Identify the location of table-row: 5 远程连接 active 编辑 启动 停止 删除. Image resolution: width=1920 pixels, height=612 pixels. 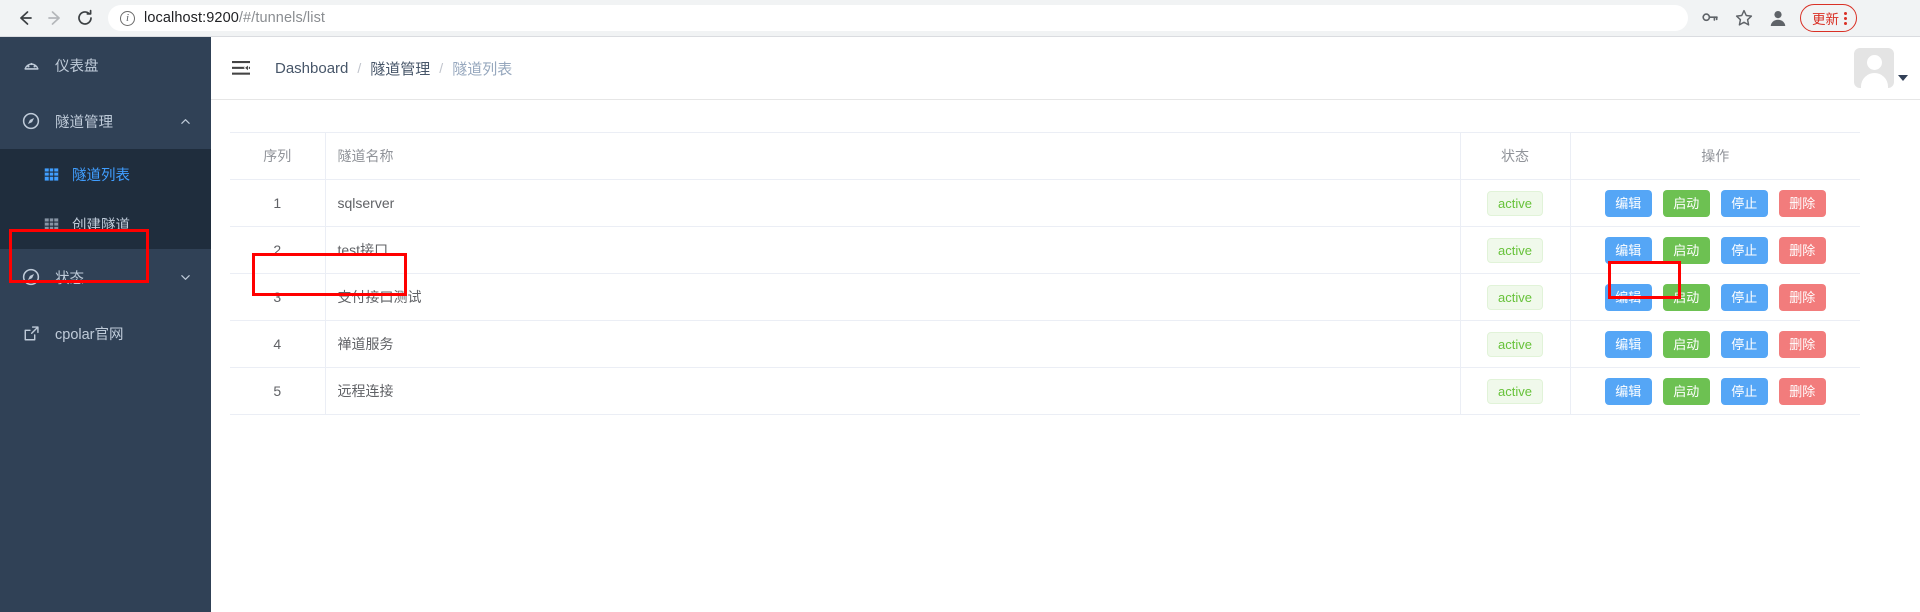
(1045, 391).